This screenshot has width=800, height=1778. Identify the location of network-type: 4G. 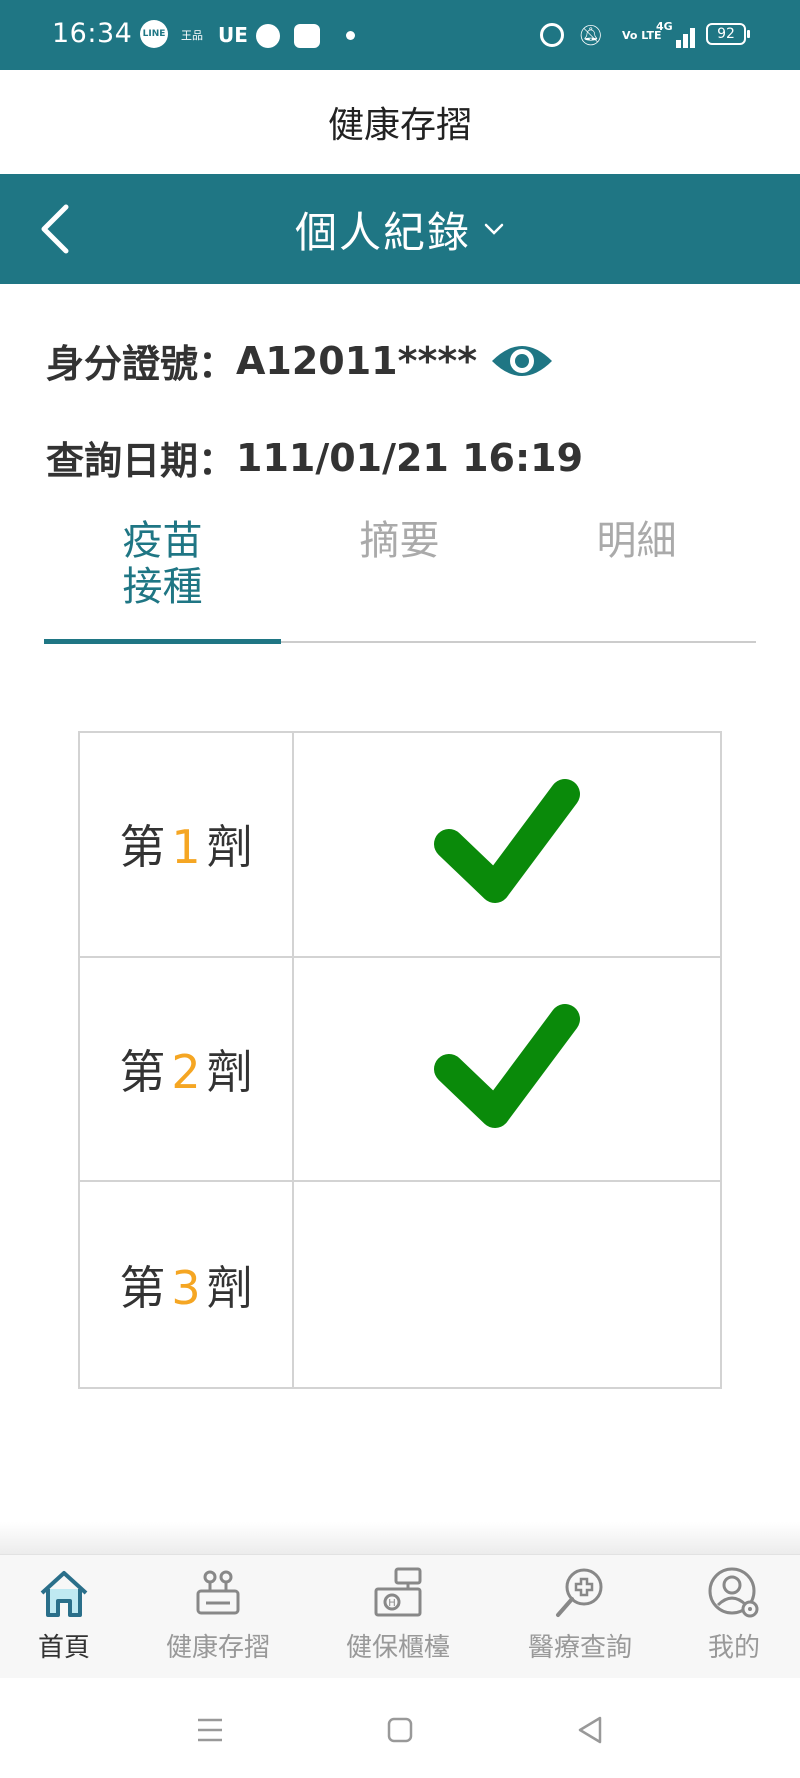
(664, 26).